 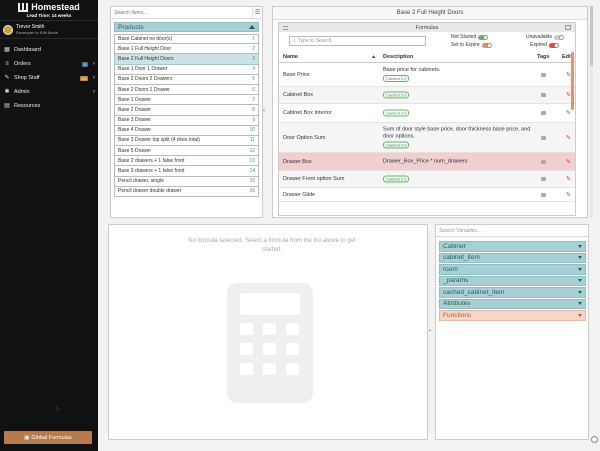 What do you see at coordinates (253, 39) in the screenshot?
I see `item-number: 1` at bounding box center [253, 39].